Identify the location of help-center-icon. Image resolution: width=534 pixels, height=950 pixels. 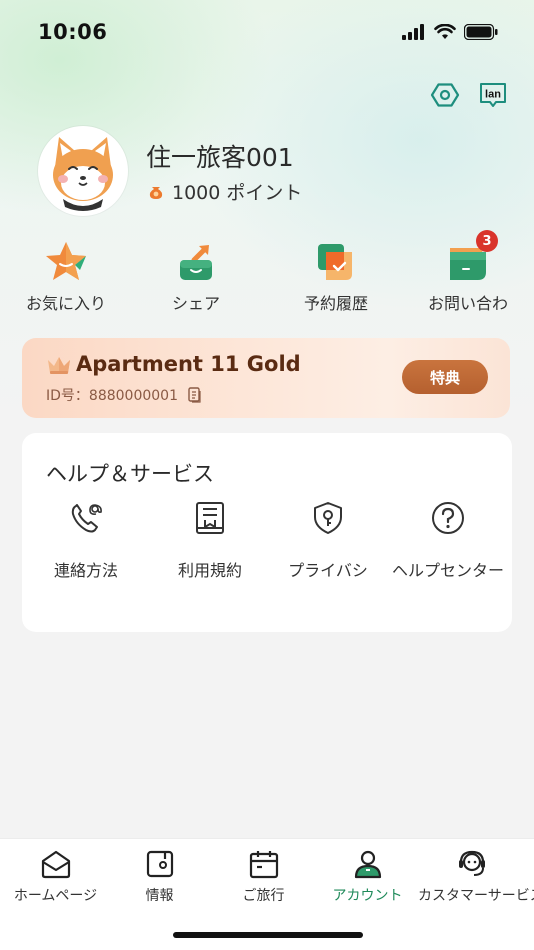
(448, 518).